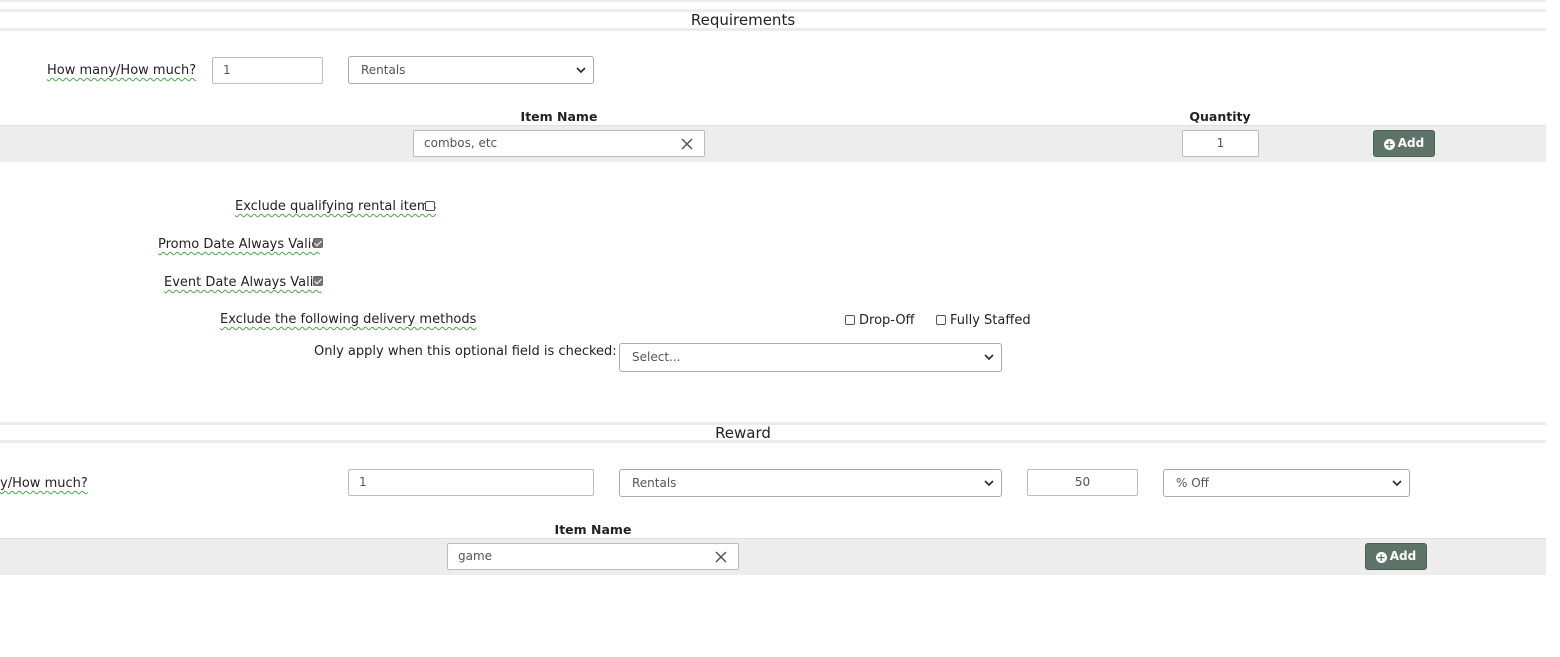 Image resolution: width=1560 pixels, height=657 pixels. Describe the element at coordinates (461, 143) in the screenshot. I see `req-item-value: combos, etc` at that location.